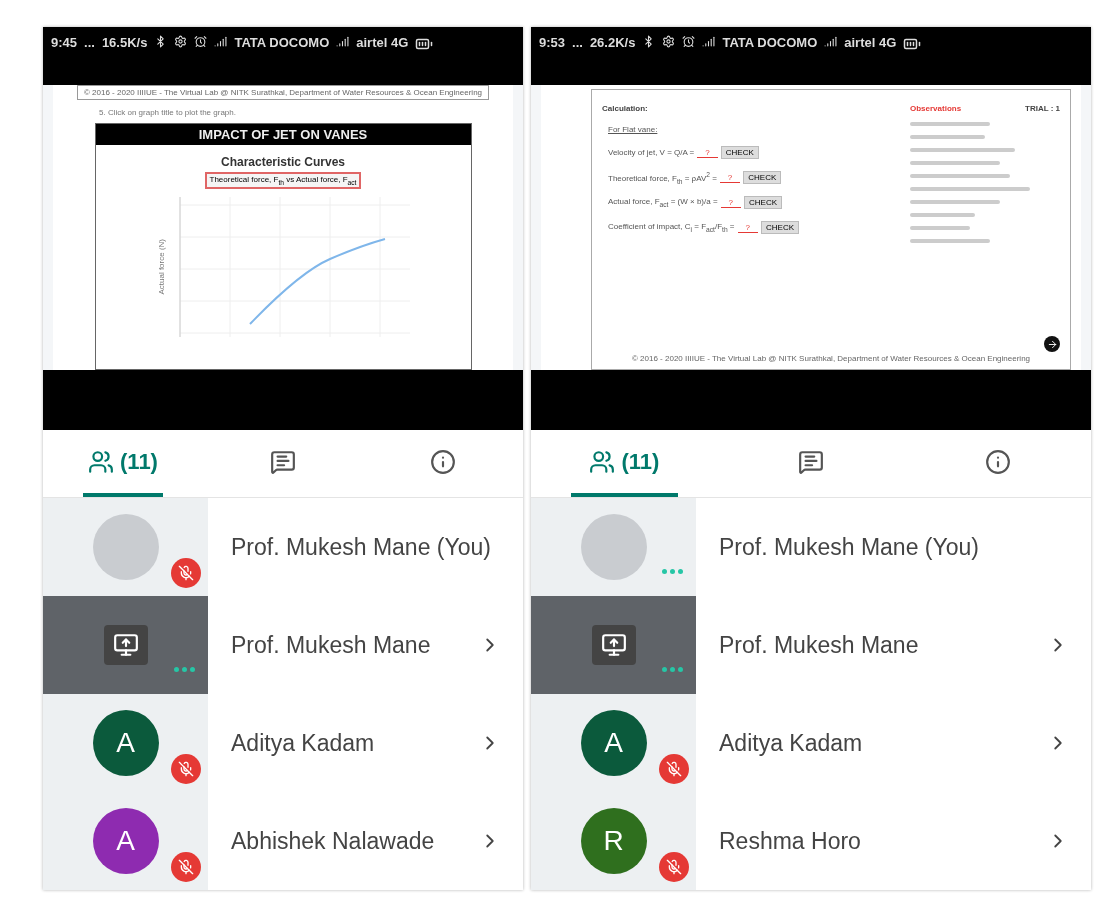 The width and height of the screenshot is (1109, 897). What do you see at coordinates (552, 42) in the screenshot?
I see `status-time: 9:53` at bounding box center [552, 42].